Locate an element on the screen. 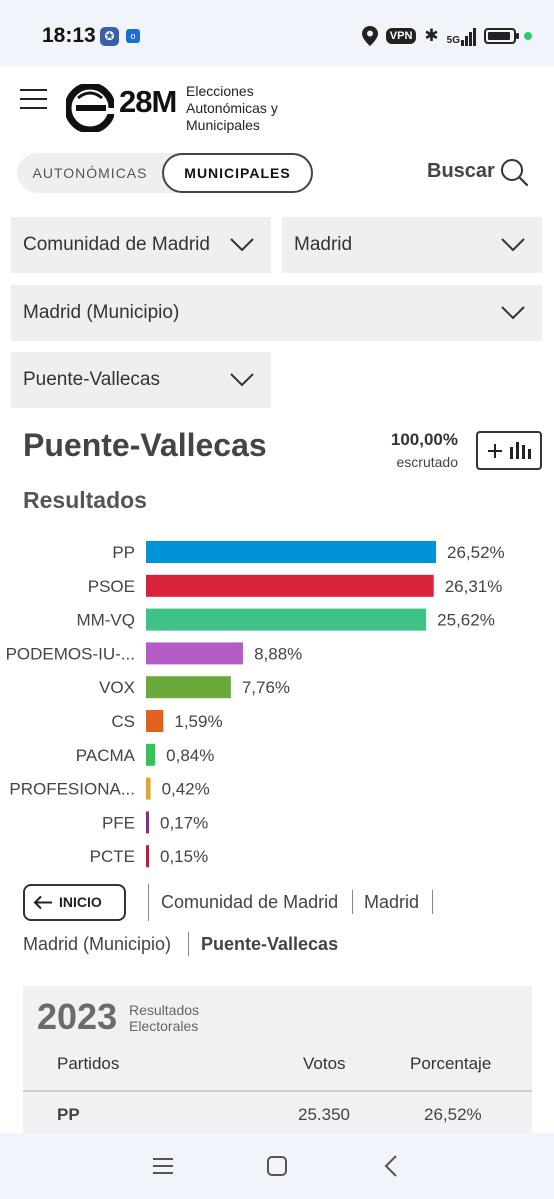 The image size is (554, 1199). vpn-badge: VPN is located at coordinates (401, 36).